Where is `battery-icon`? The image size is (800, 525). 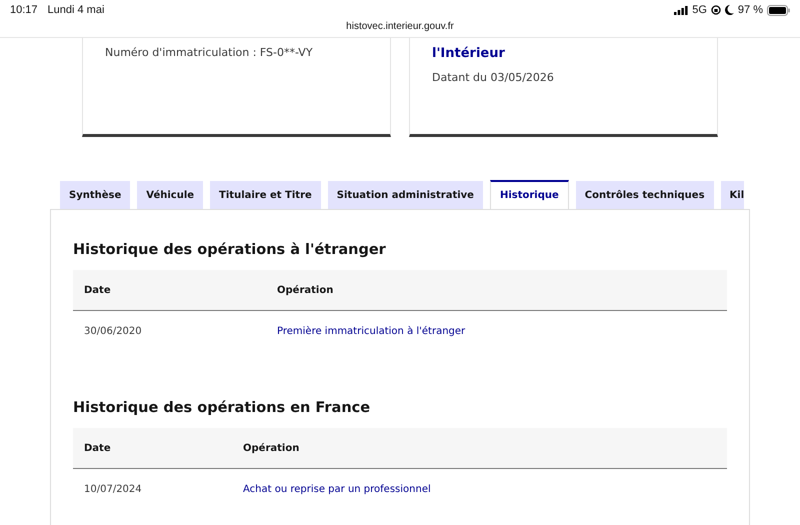
battery-icon is located at coordinates (778, 10).